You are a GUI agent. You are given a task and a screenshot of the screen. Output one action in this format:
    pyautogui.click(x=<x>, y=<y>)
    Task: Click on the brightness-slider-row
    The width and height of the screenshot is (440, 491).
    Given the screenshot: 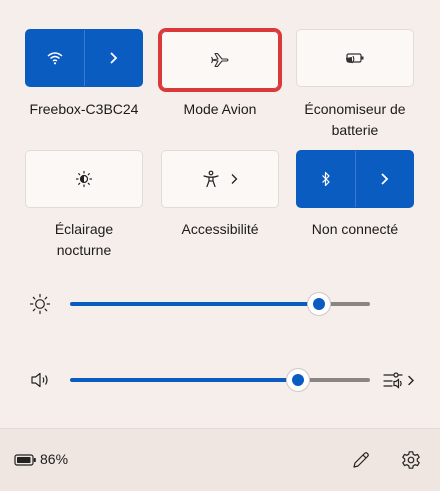 What is the action you would take?
    pyautogui.click(x=220, y=304)
    